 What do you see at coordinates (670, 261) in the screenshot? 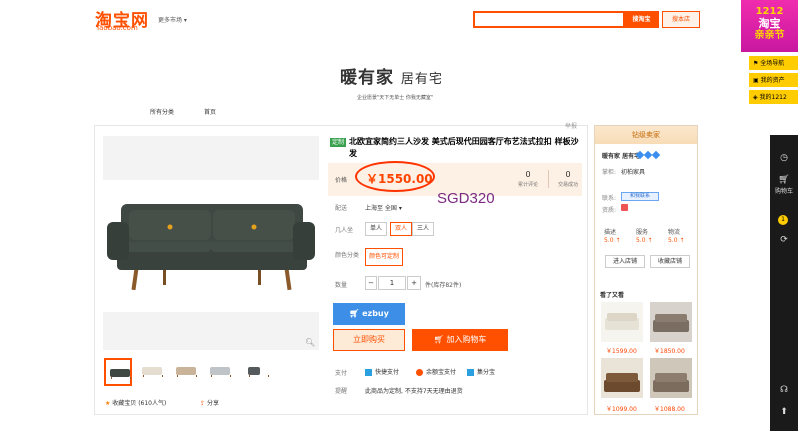
I see `favorite-shop-button: 收藏店铺` at bounding box center [670, 261].